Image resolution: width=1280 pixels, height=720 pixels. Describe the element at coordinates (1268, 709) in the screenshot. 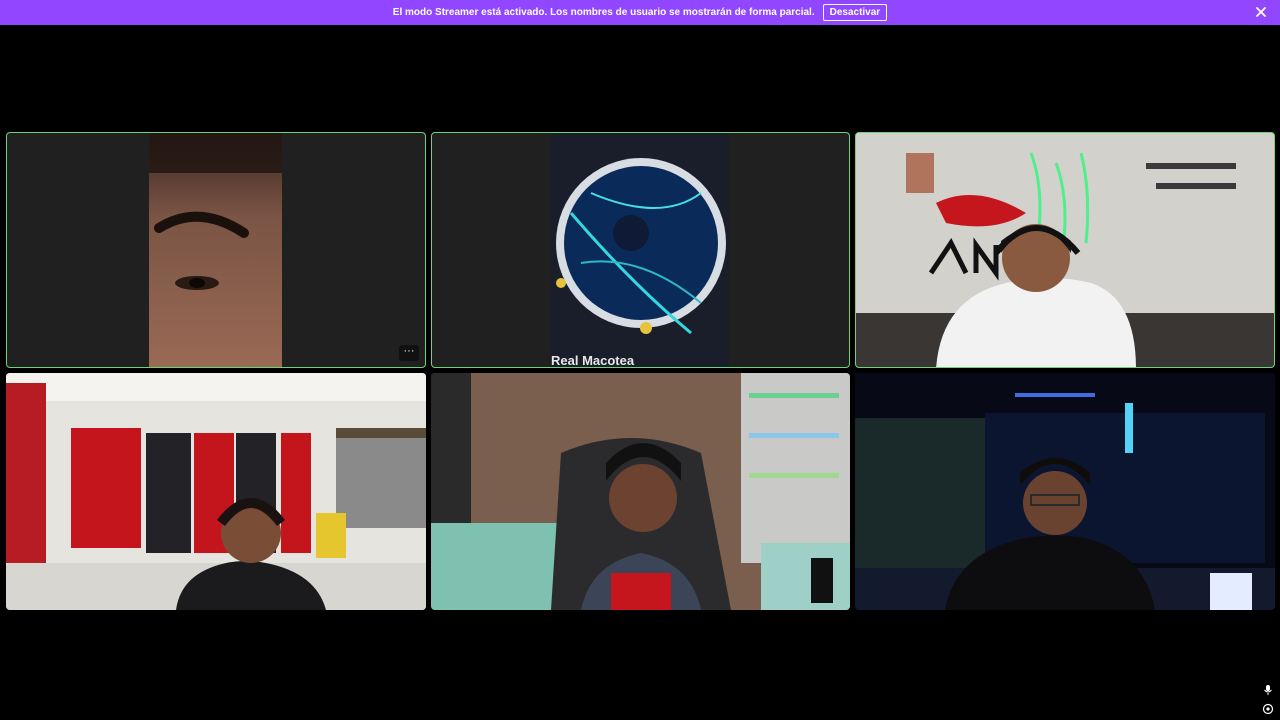

I see `target-icon` at that location.